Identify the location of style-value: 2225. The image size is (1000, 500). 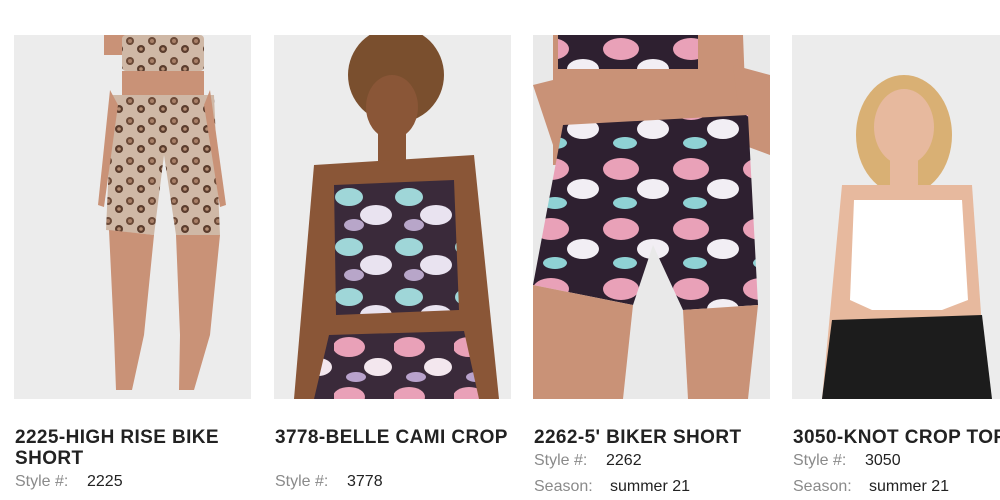
(105, 481).